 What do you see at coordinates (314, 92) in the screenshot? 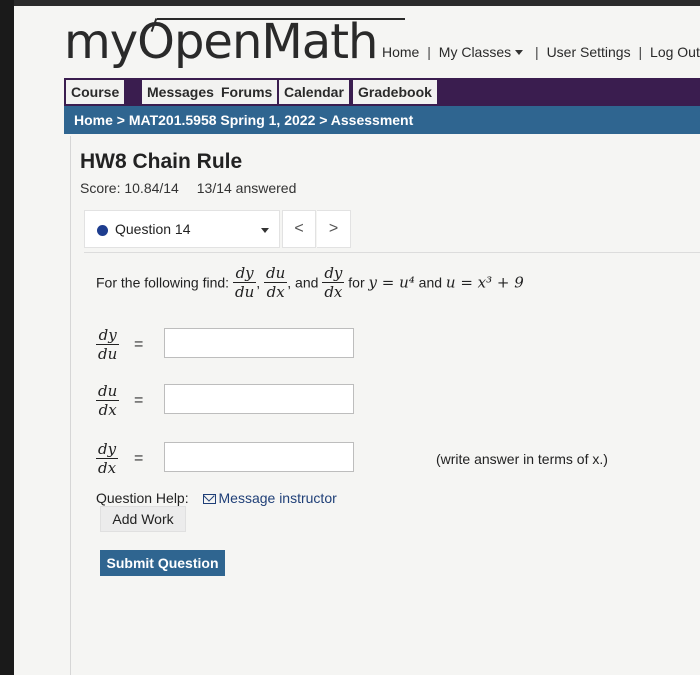
I see `menu-calendar: Calendar` at bounding box center [314, 92].